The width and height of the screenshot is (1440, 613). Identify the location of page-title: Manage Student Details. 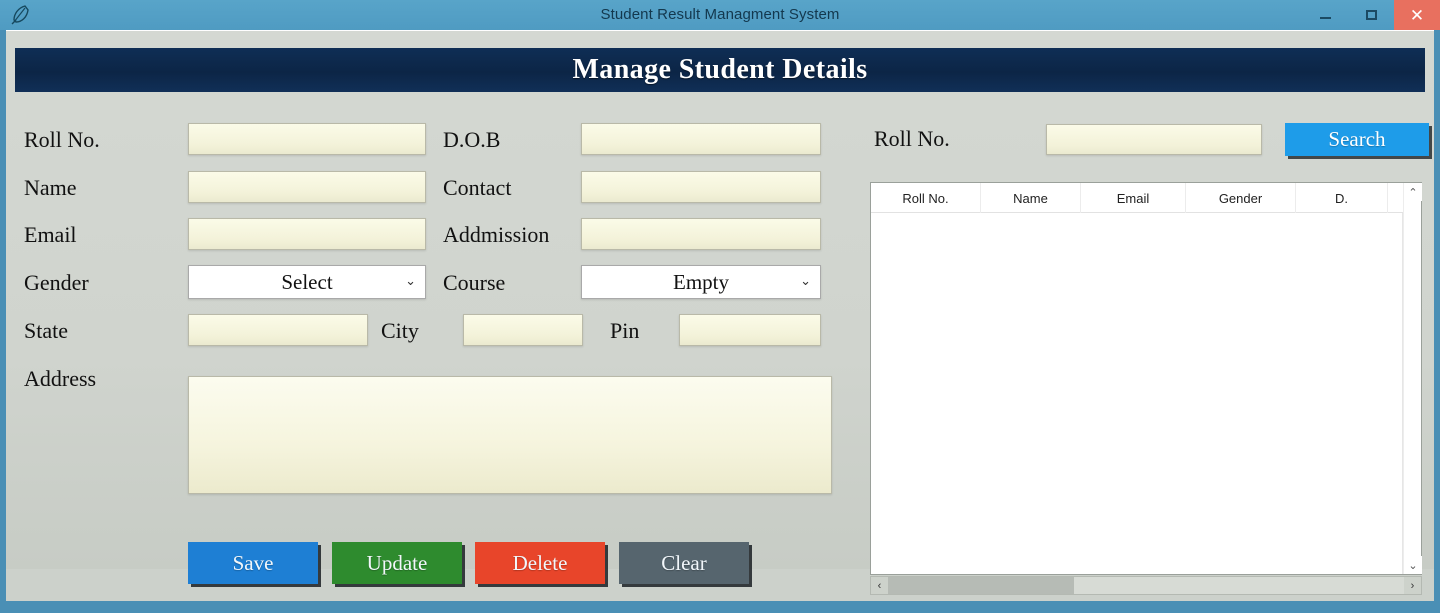
(720, 69).